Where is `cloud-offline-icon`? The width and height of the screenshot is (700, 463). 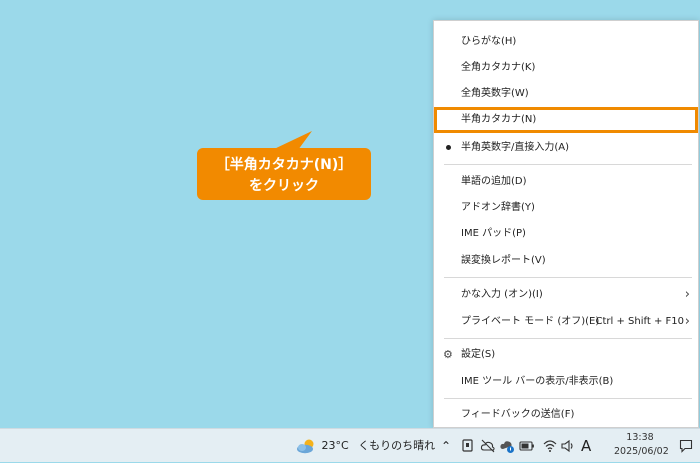
cloud-offline-icon is located at coordinates (488, 446).